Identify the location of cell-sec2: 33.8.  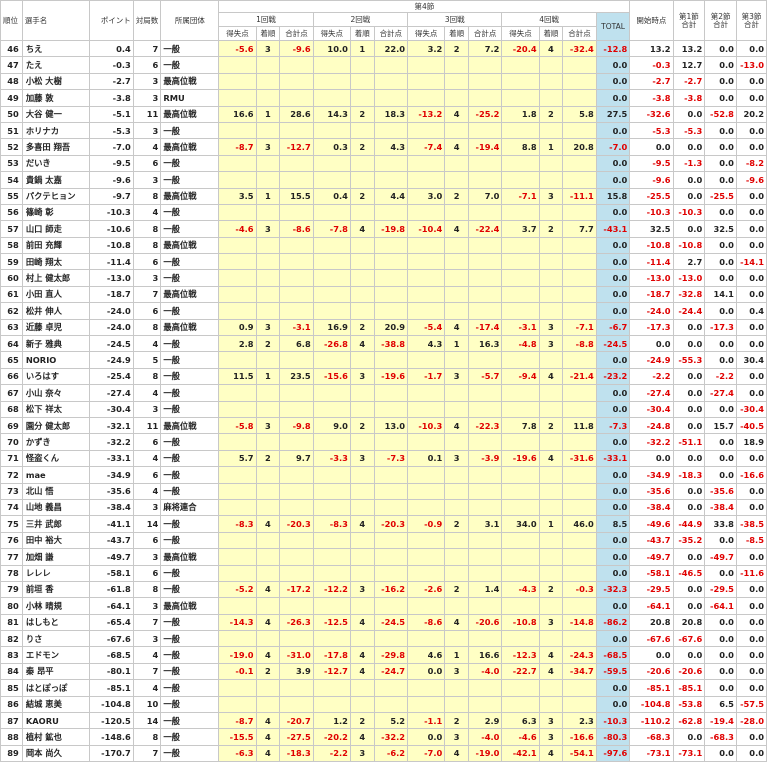
(720, 524).